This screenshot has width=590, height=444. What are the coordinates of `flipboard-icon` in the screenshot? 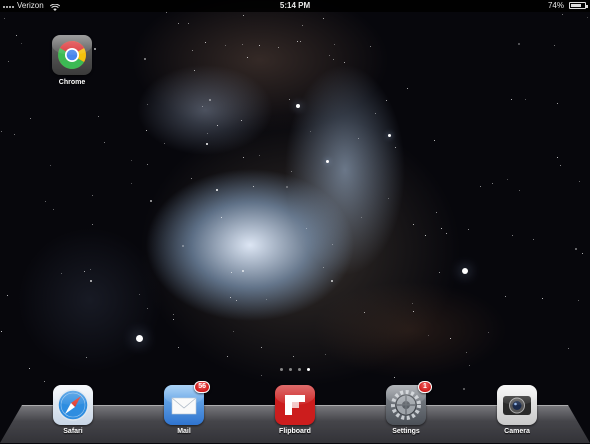 It's located at (295, 405).